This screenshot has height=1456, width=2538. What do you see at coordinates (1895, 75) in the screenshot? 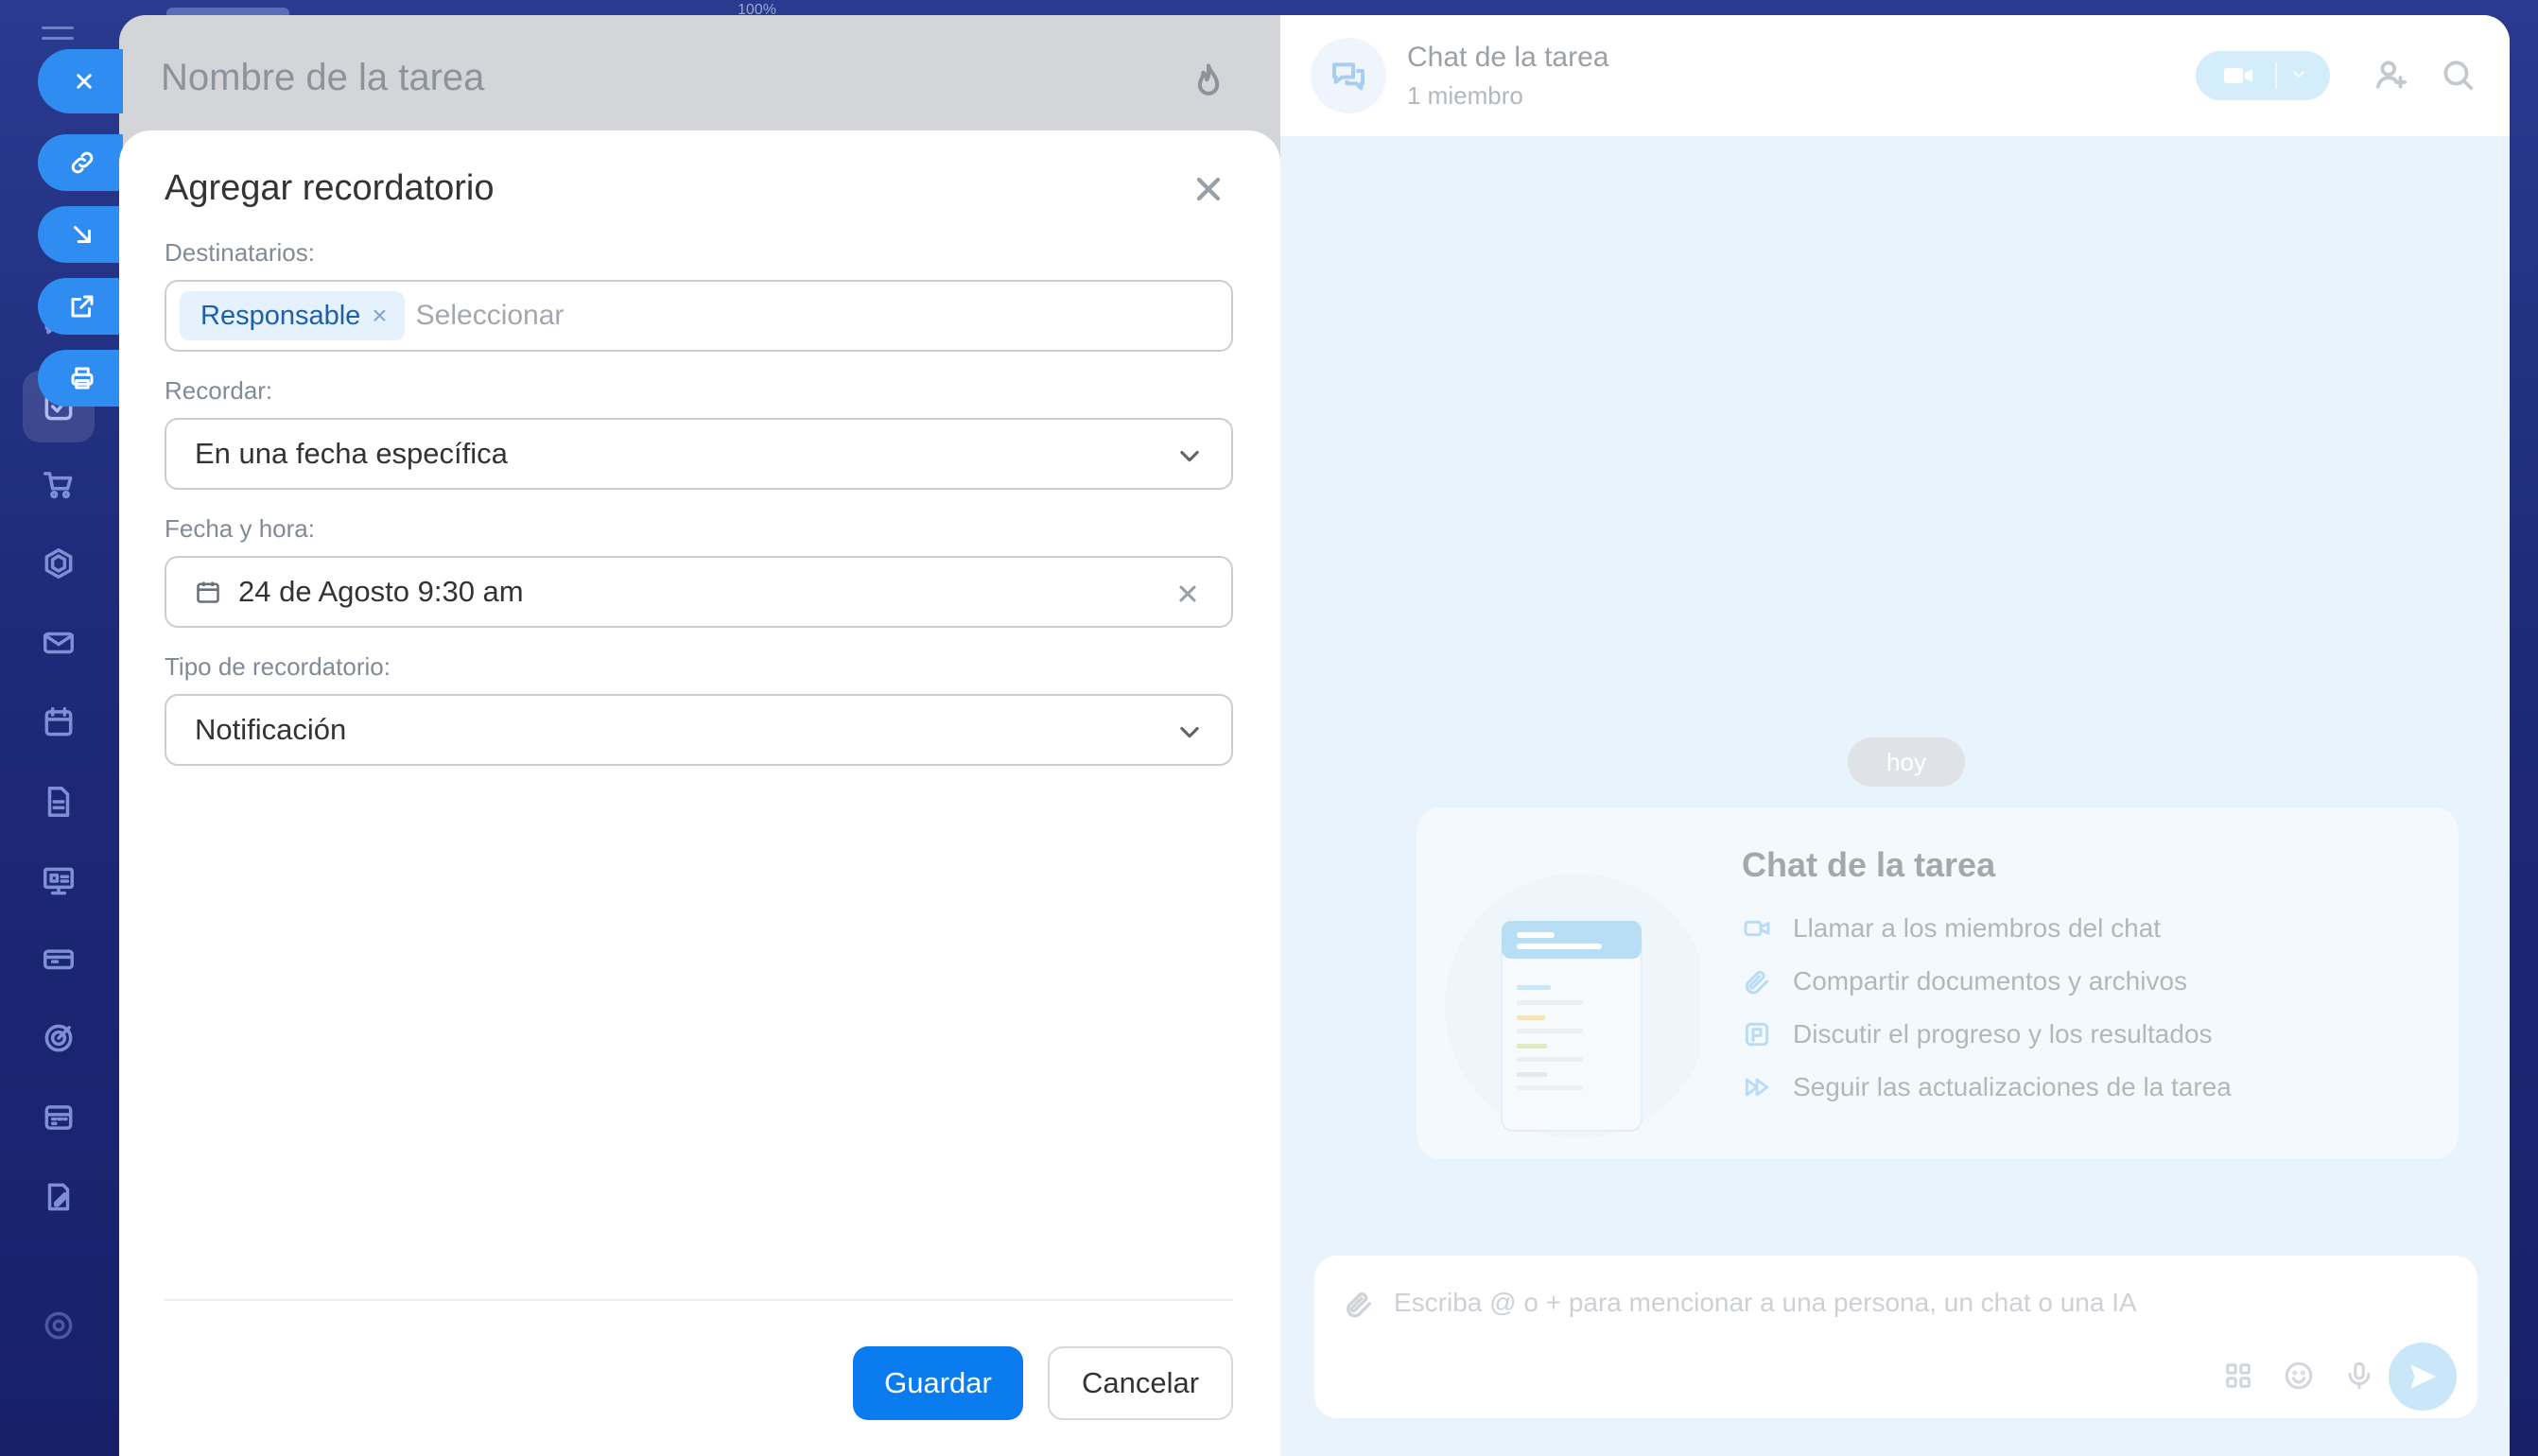
I see `chat-header: Chat de la tarea 1 miembro` at bounding box center [1895, 75].